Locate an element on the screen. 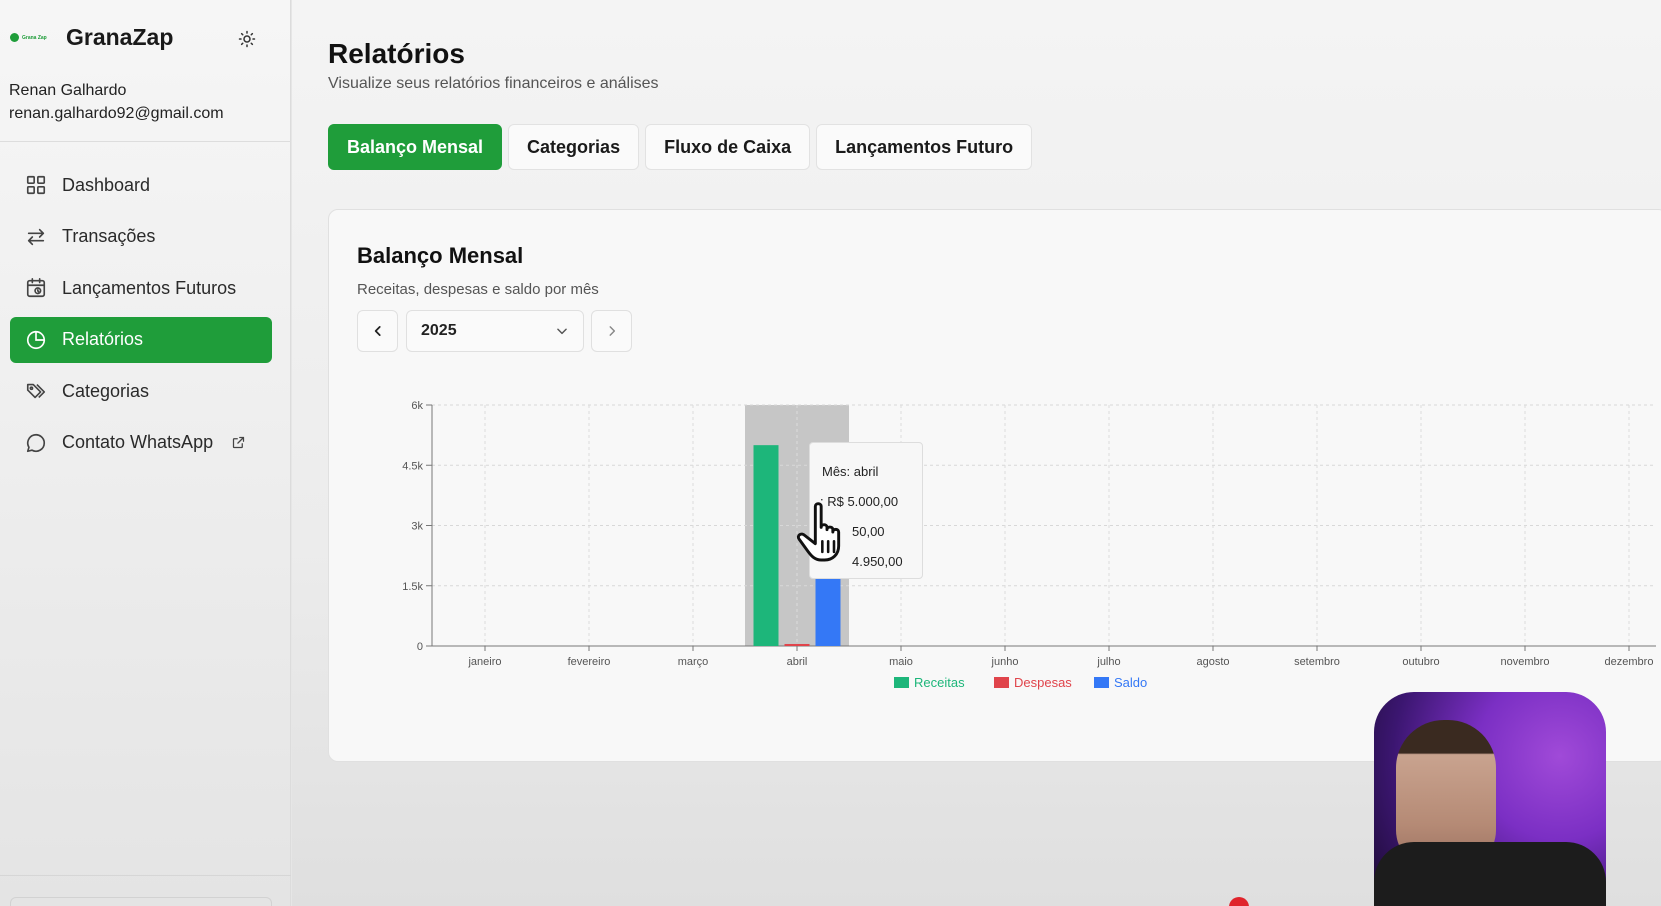  chevron-left-icon is located at coordinates (377, 331).